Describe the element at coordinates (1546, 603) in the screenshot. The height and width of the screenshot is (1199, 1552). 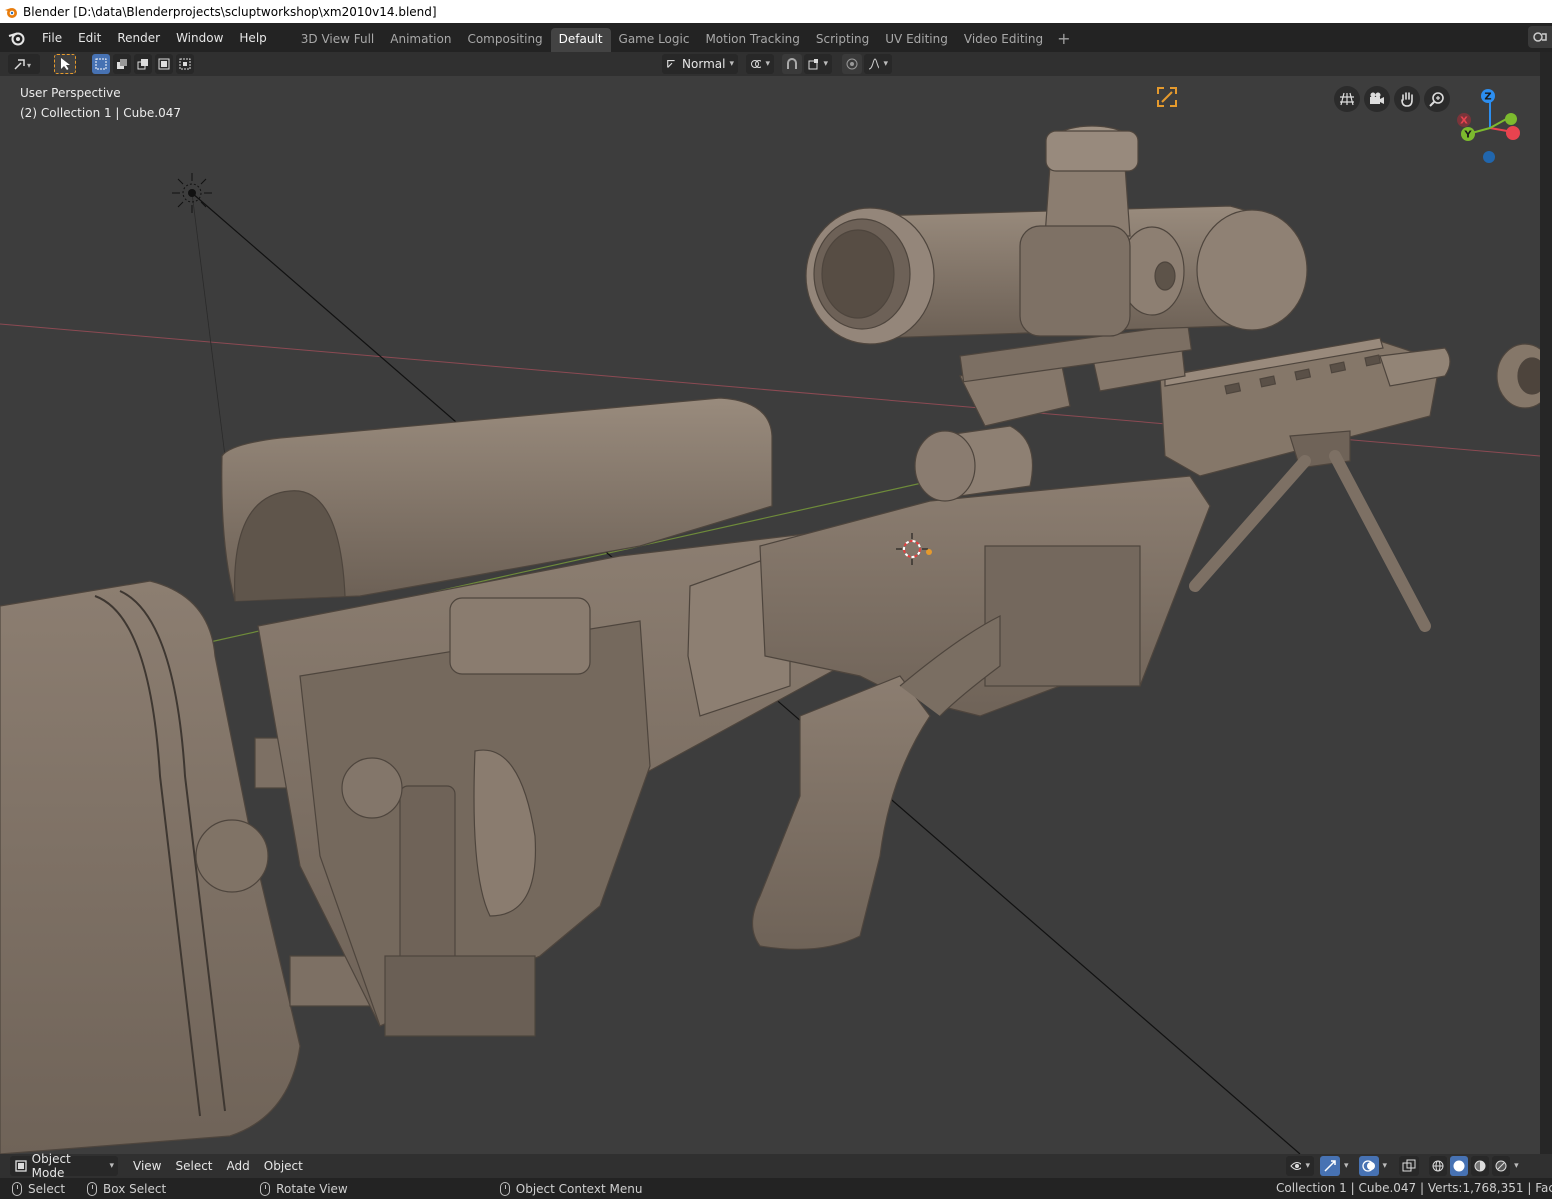
I see `properties-edge-strip` at that location.